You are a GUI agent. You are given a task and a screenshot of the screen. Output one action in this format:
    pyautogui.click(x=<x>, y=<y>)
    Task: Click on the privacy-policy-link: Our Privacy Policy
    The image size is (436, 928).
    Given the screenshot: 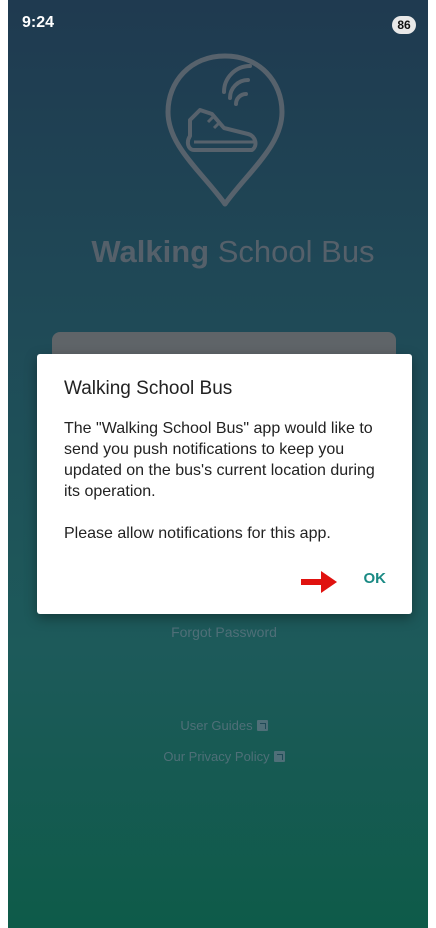 What is the action you would take?
    pyautogui.click(x=218, y=756)
    